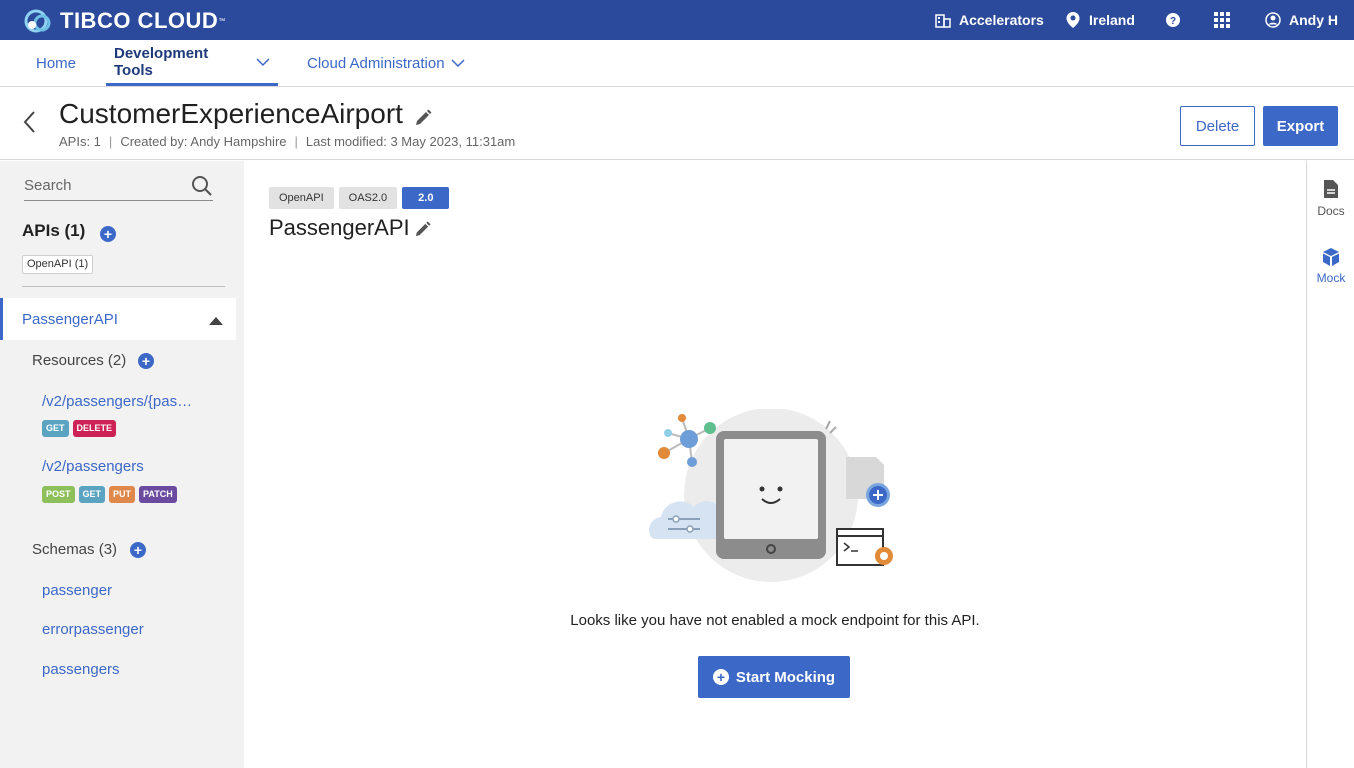 The height and width of the screenshot is (768, 1354). I want to click on tibco-logo: TIBCO CLOUD ™, so click(124, 21).